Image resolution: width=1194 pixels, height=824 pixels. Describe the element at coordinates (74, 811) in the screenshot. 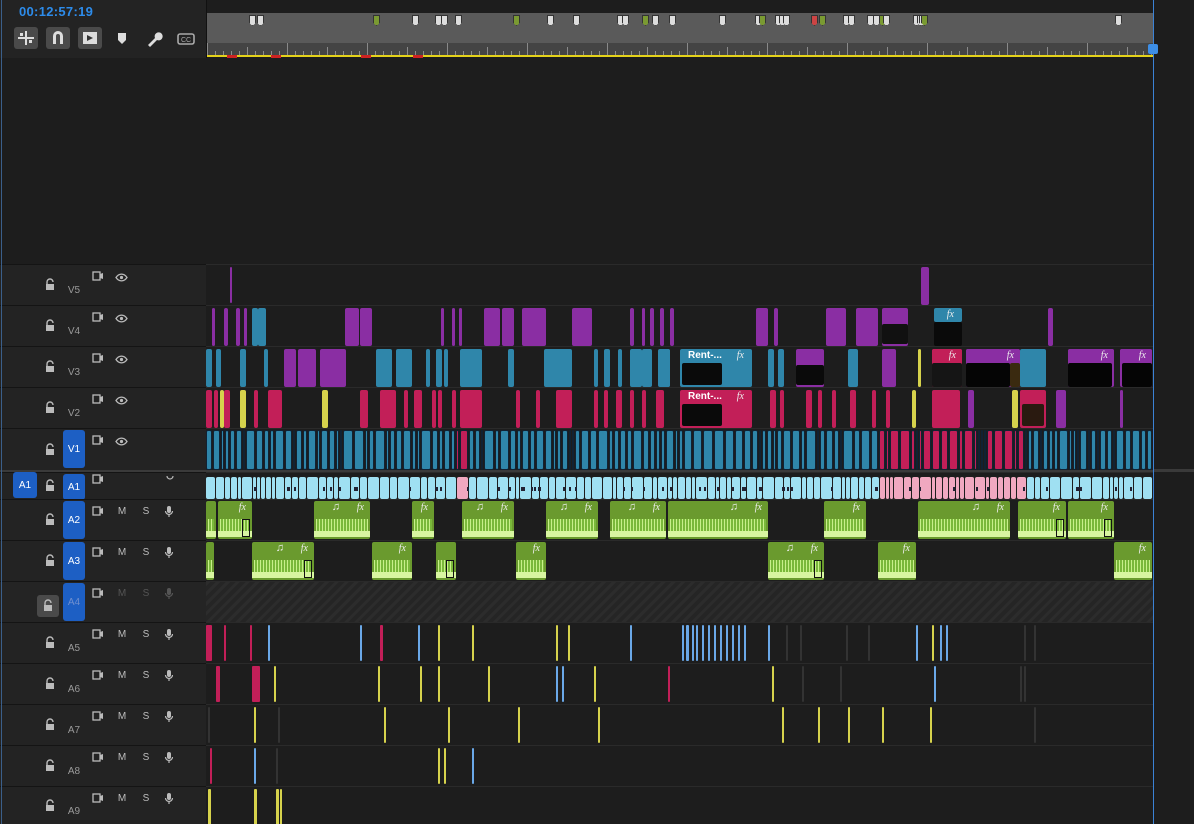

I see `track-label-a9: A9` at that location.